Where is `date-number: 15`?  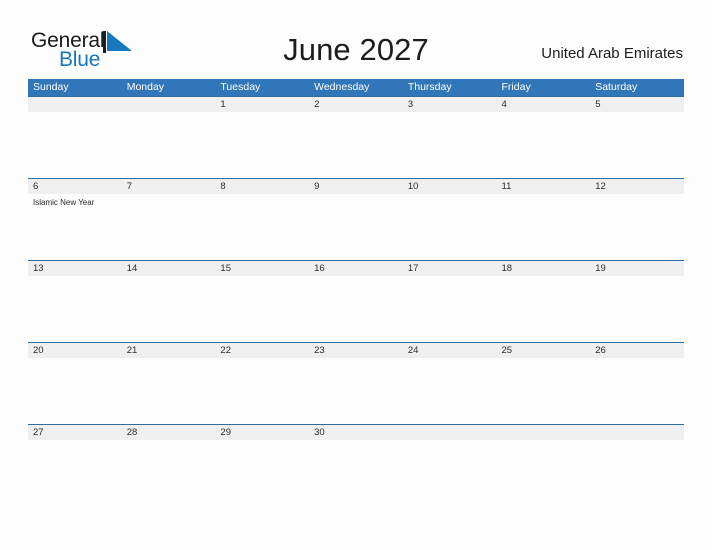
date-number: 15 is located at coordinates (262, 268).